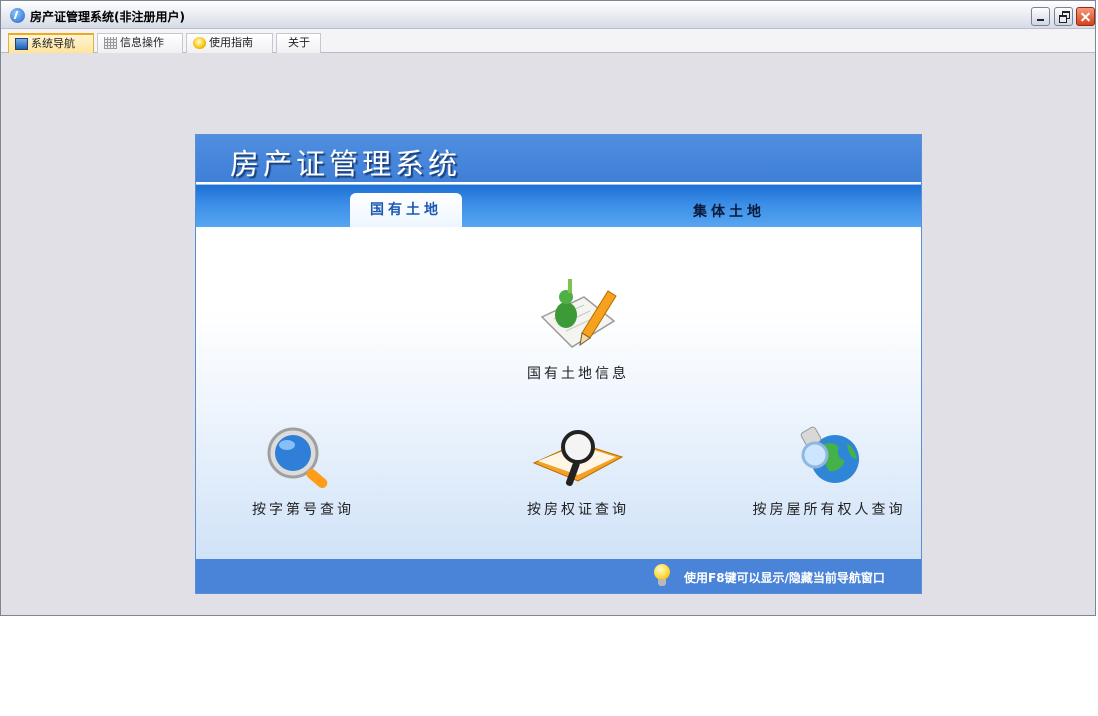 Image resolution: width=1098 pixels, height=716 pixels. What do you see at coordinates (578, 458) in the screenshot?
I see `book-search-icon` at bounding box center [578, 458].